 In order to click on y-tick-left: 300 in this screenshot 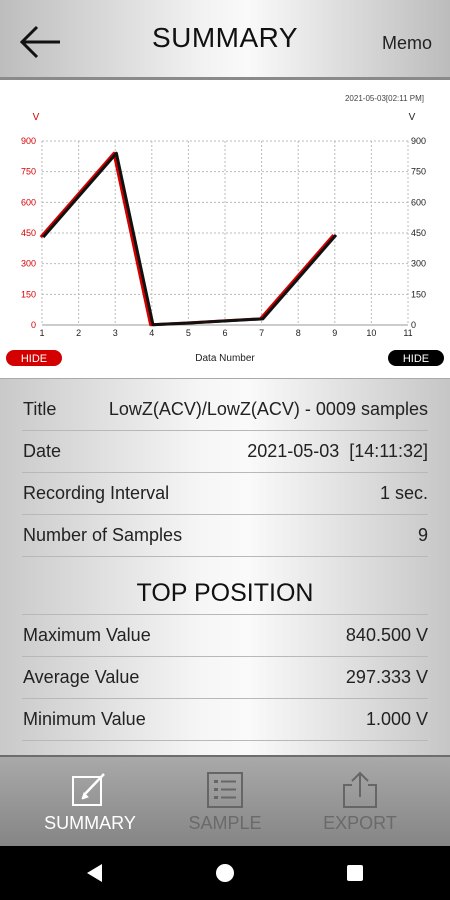, I will do `click(28, 264)`.